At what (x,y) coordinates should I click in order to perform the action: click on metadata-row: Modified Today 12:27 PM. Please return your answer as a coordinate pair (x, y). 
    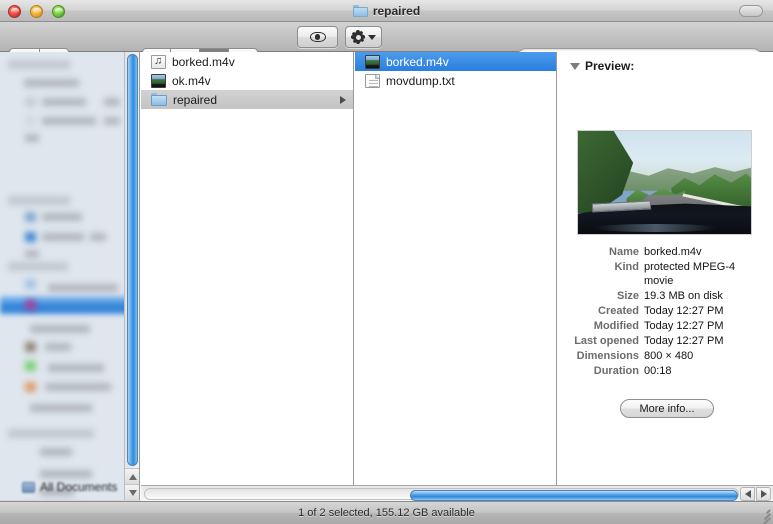
    Looking at the image, I should click on (666, 326).